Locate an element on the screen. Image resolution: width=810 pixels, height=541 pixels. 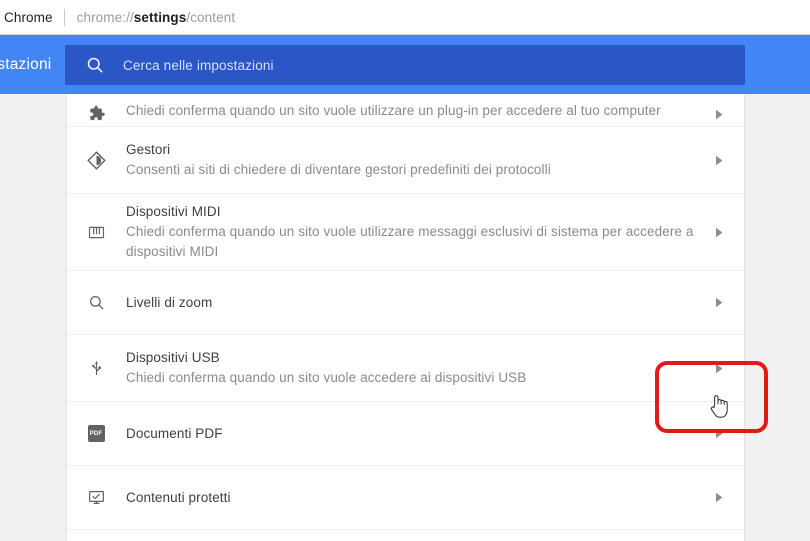
address-bar-url: chrome://settings/content is located at coordinates (150, 17).